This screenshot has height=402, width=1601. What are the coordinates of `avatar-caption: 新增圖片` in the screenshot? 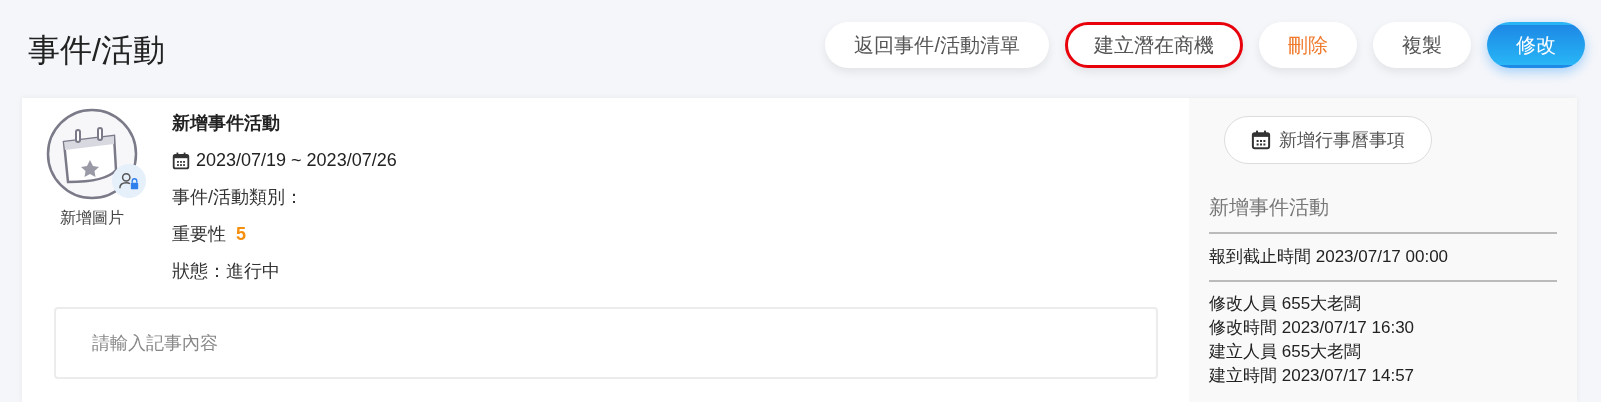 It's located at (92, 218).